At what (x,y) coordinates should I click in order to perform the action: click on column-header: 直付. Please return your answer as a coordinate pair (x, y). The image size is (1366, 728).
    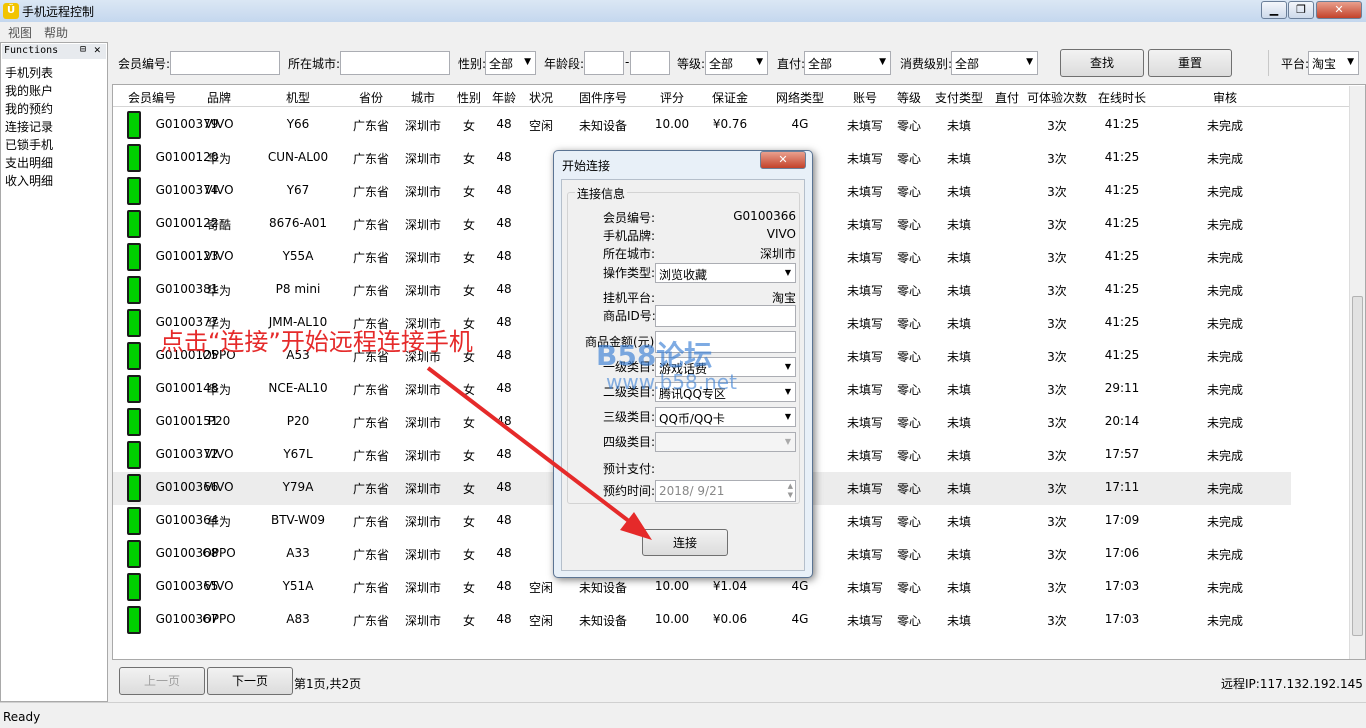
    Looking at the image, I should click on (1007, 97).